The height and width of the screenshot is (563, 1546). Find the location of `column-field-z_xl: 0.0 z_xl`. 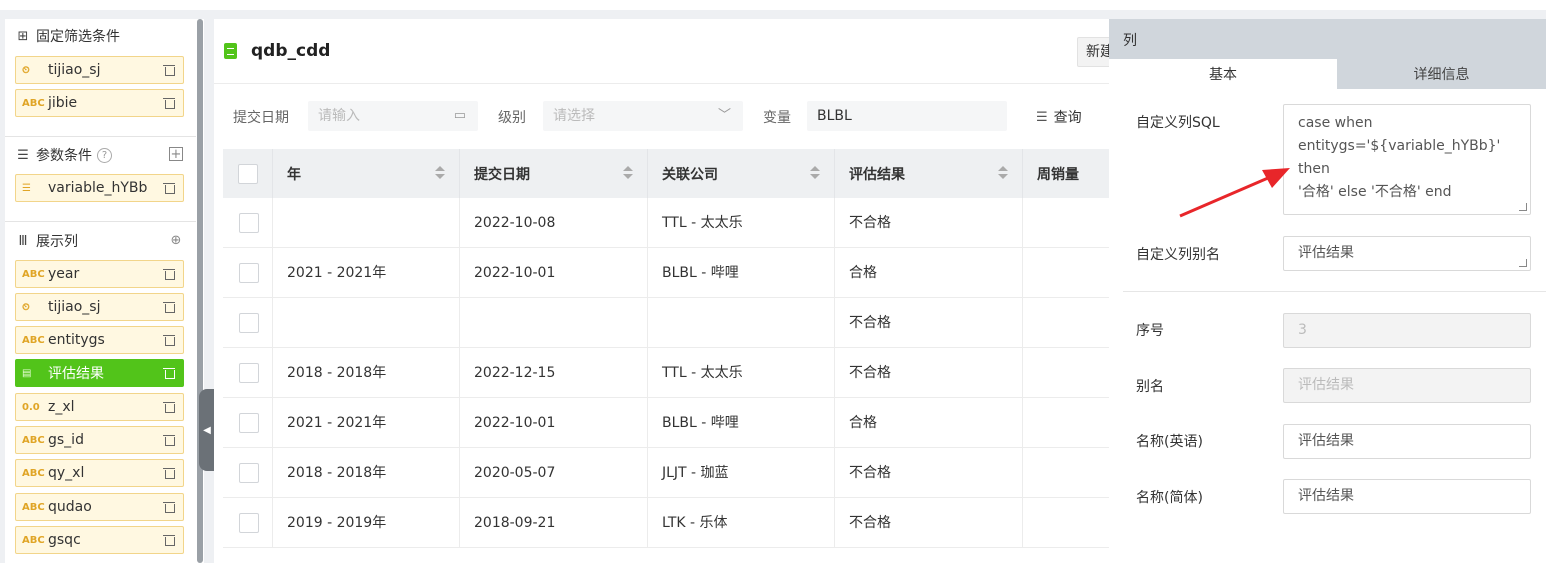

column-field-z_xl: 0.0 z_xl is located at coordinates (99, 407).